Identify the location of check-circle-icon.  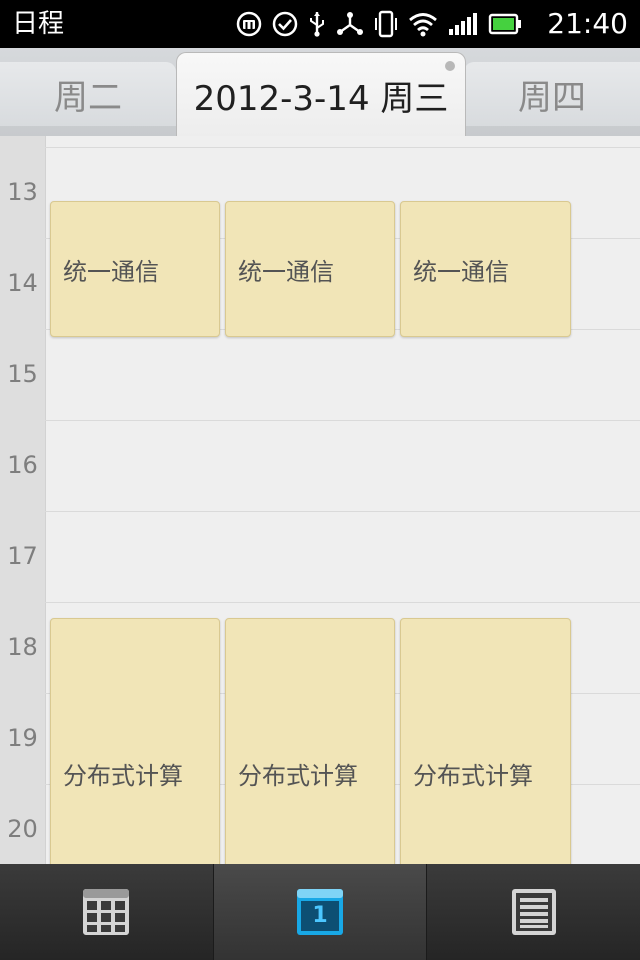
(285, 24).